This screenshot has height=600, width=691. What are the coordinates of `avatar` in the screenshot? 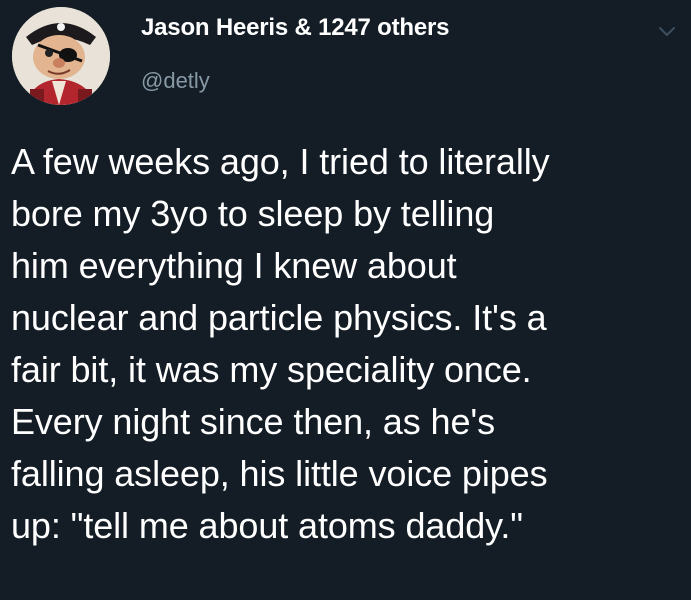 It's located at (61, 56).